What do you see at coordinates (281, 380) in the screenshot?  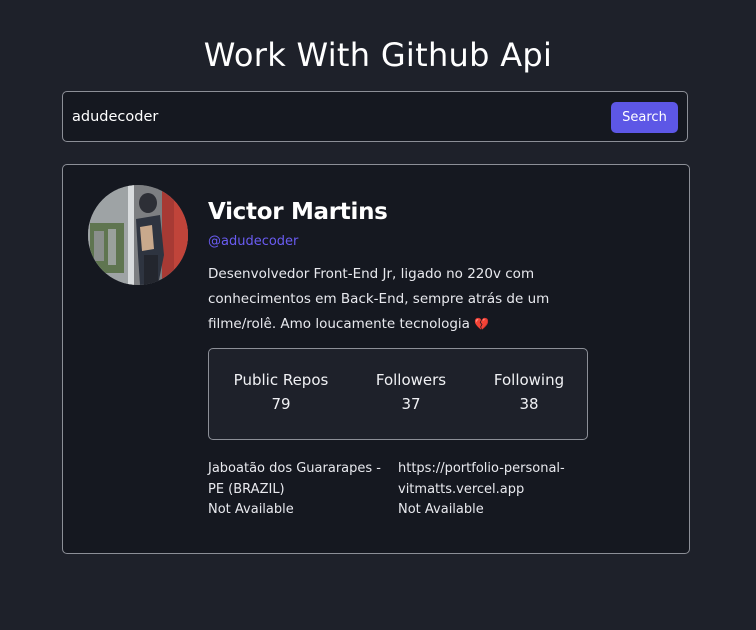 I see `stat-label: Public Repos` at bounding box center [281, 380].